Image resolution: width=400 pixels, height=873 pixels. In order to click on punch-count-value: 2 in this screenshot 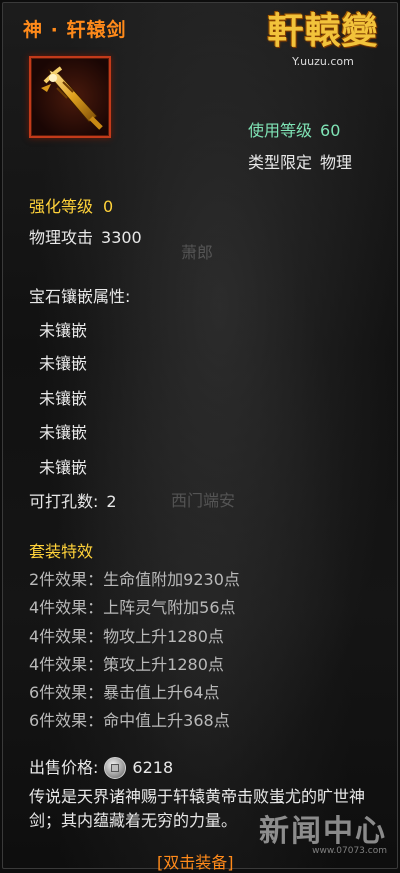, I will do `click(111, 501)`.